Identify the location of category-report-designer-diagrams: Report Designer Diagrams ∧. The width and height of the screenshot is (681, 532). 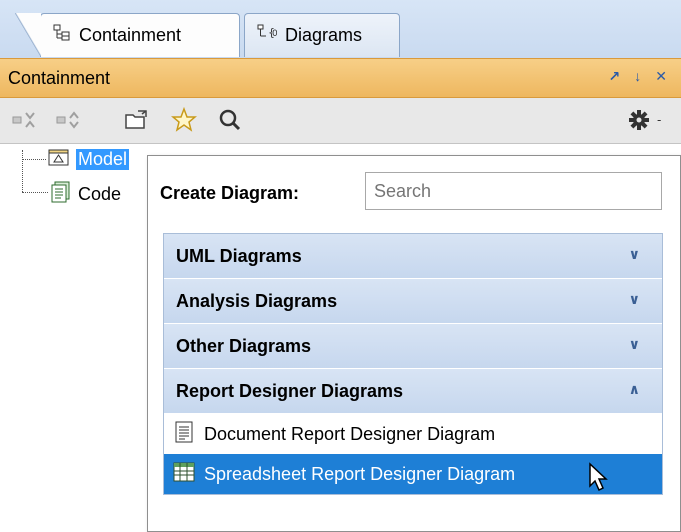
(413, 391).